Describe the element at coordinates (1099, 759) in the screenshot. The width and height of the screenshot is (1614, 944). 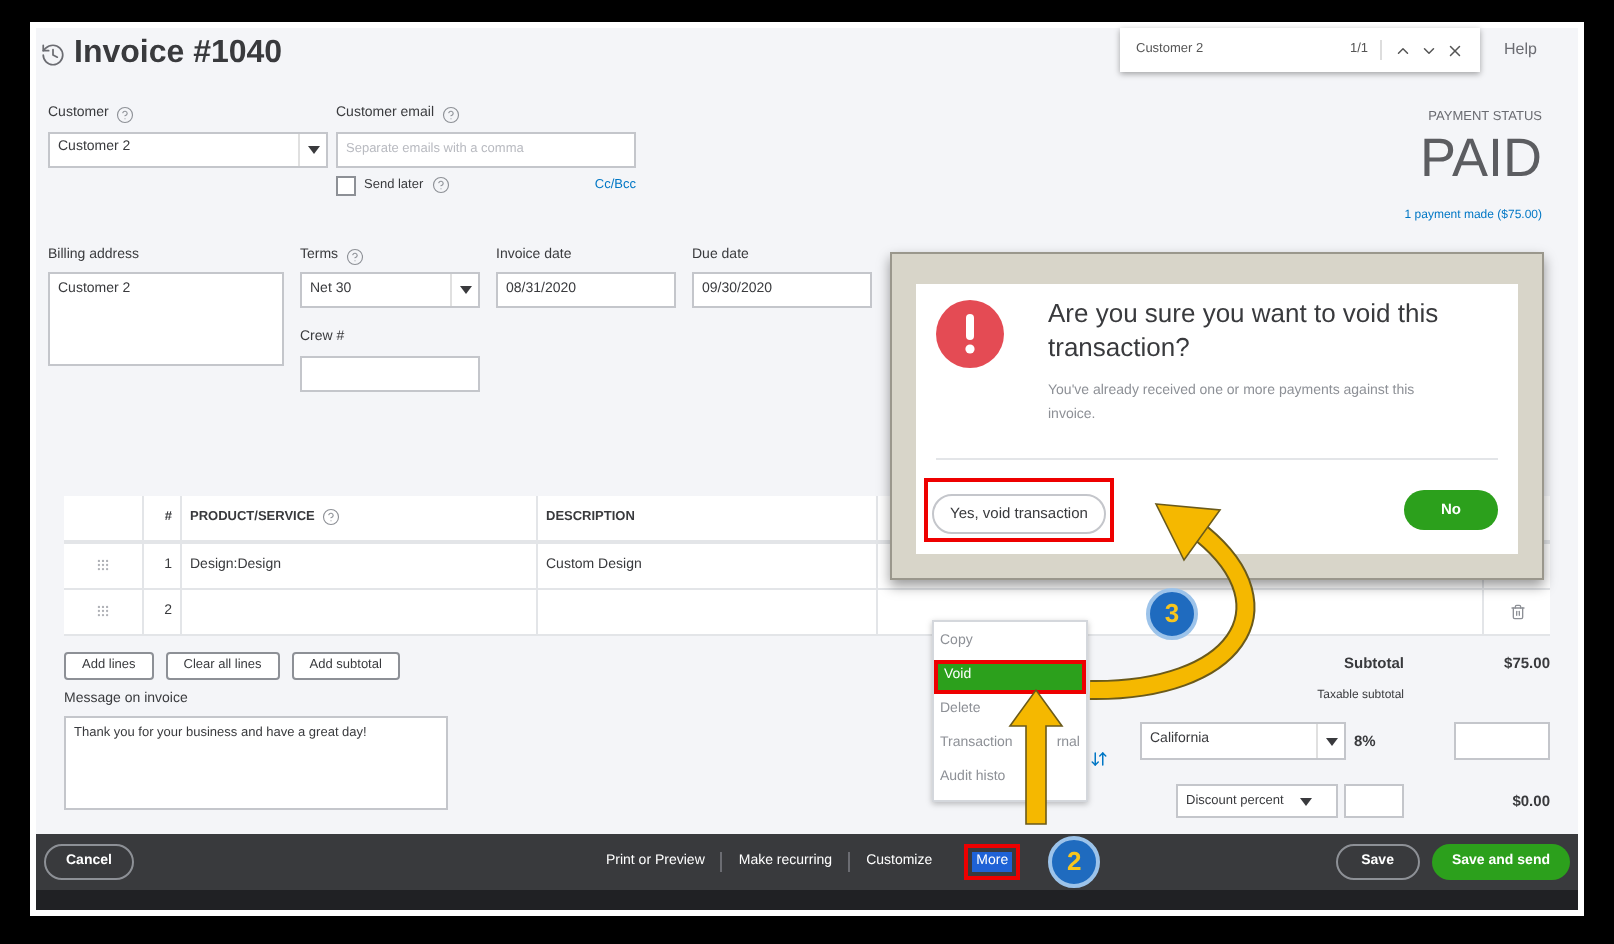
I see `sort-icon` at that location.